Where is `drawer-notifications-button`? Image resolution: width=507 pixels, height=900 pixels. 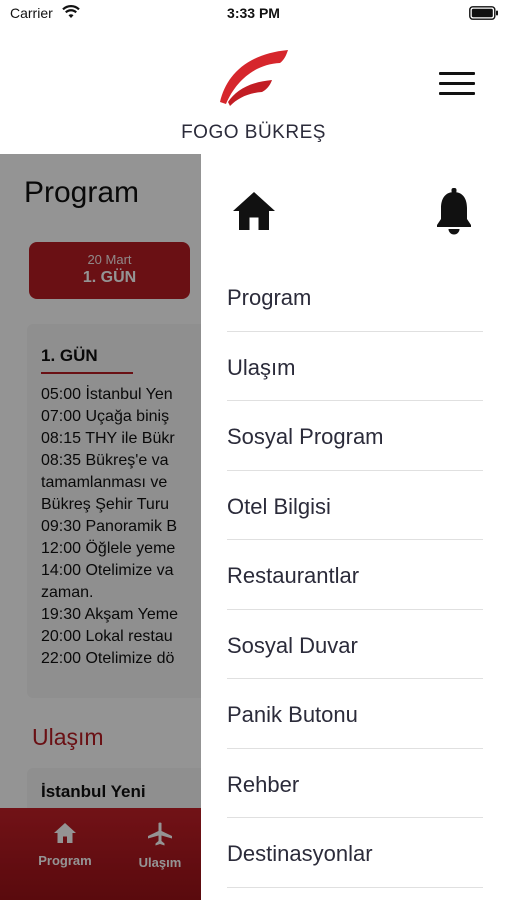
drawer-notifications-button is located at coordinates (454, 212).